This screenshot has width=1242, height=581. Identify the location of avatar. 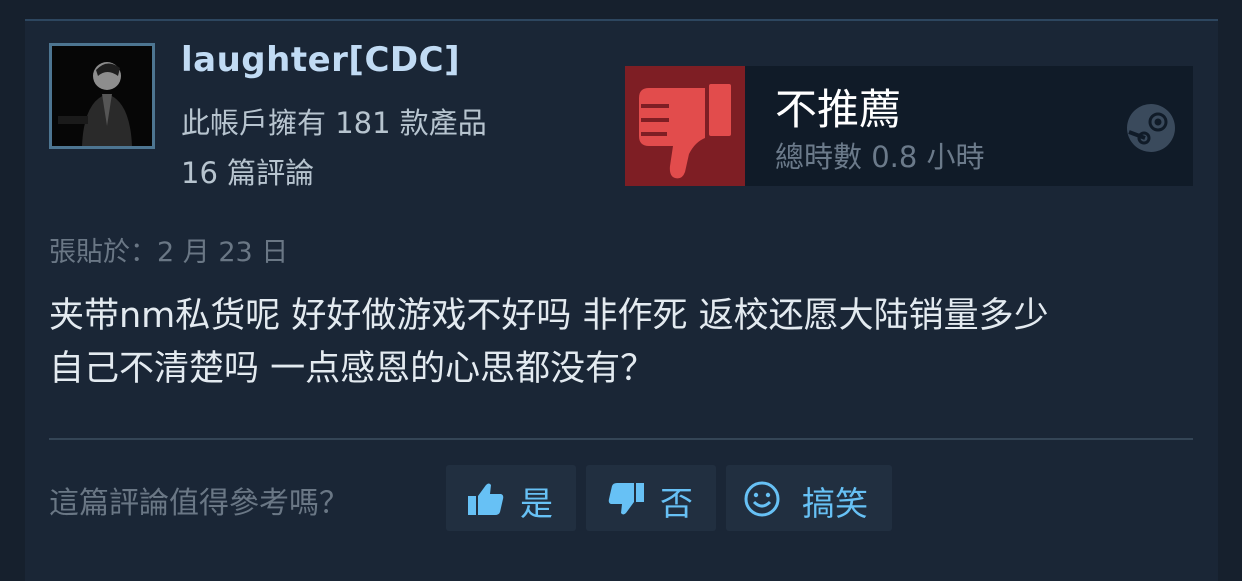
(102, 96).